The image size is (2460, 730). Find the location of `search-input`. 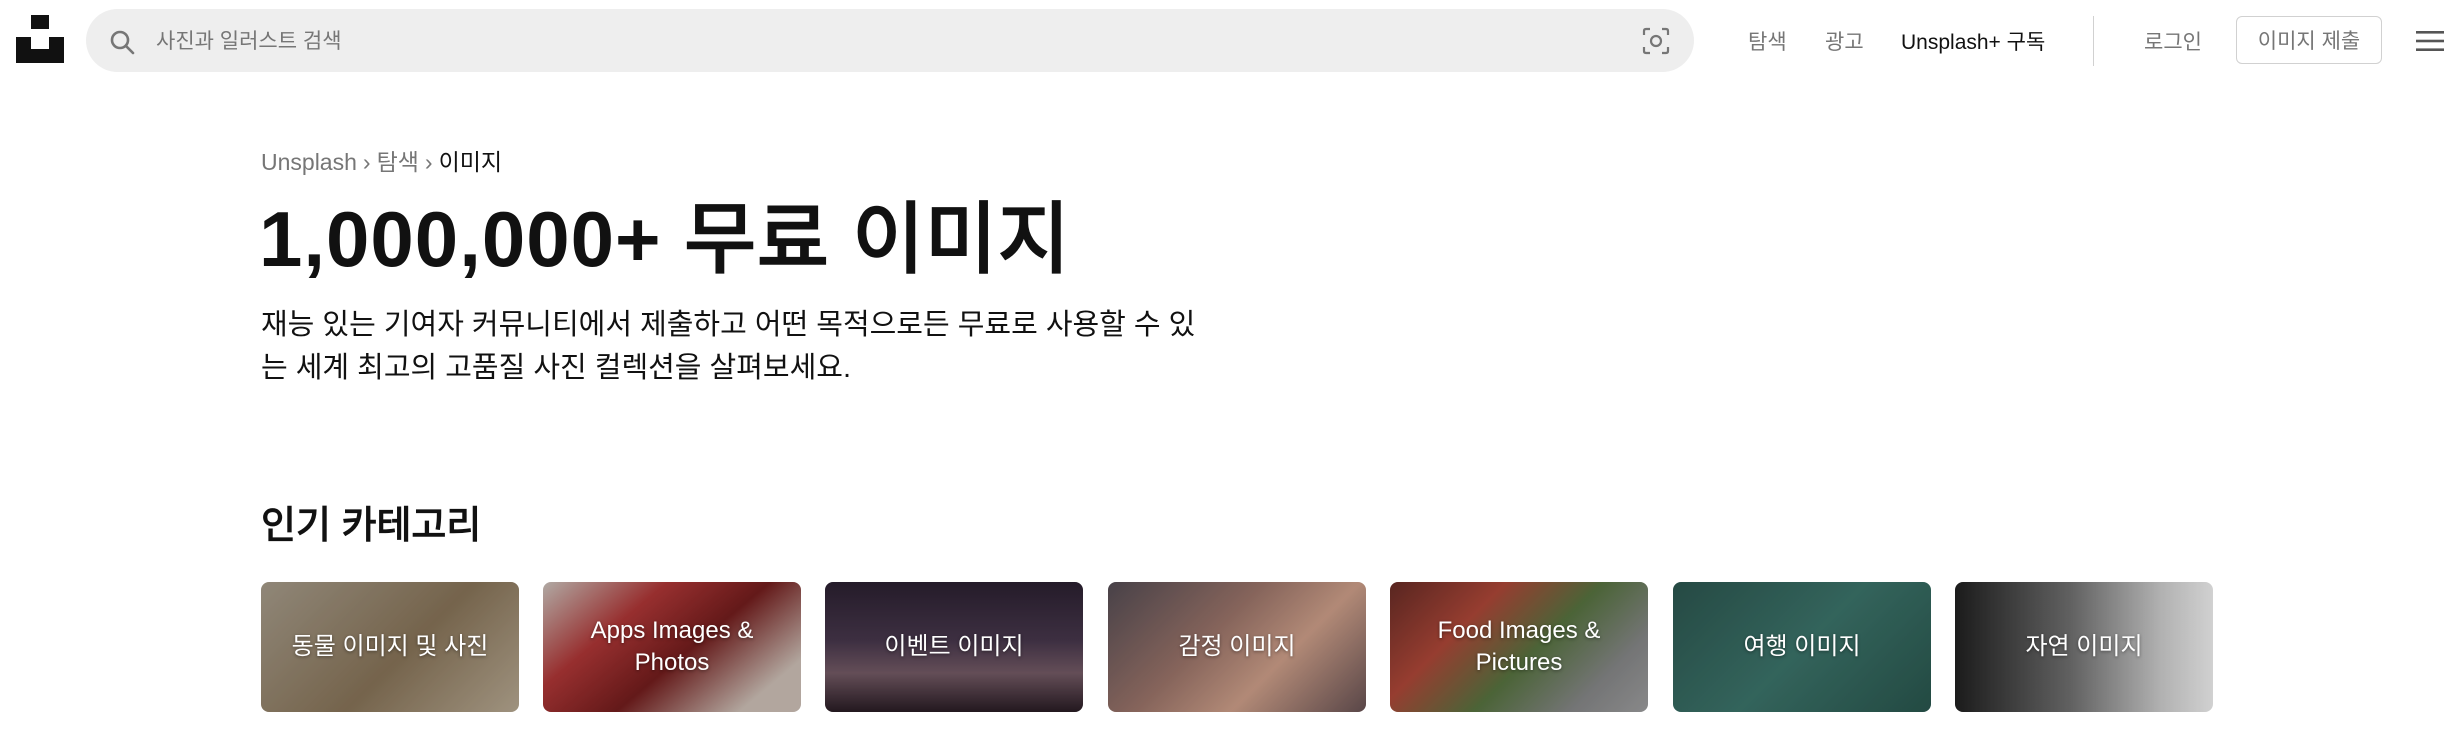

search-input is located at coordinates (856, 41).